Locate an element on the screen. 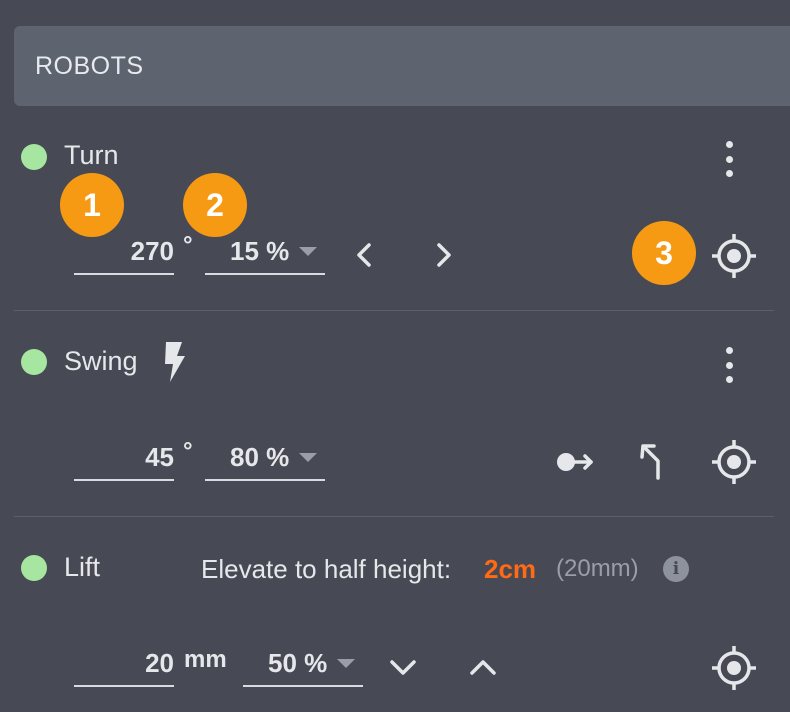 This screenshot has height=712, width=790. swing-speed-select: 80 % is located at coordinates (265, 461).